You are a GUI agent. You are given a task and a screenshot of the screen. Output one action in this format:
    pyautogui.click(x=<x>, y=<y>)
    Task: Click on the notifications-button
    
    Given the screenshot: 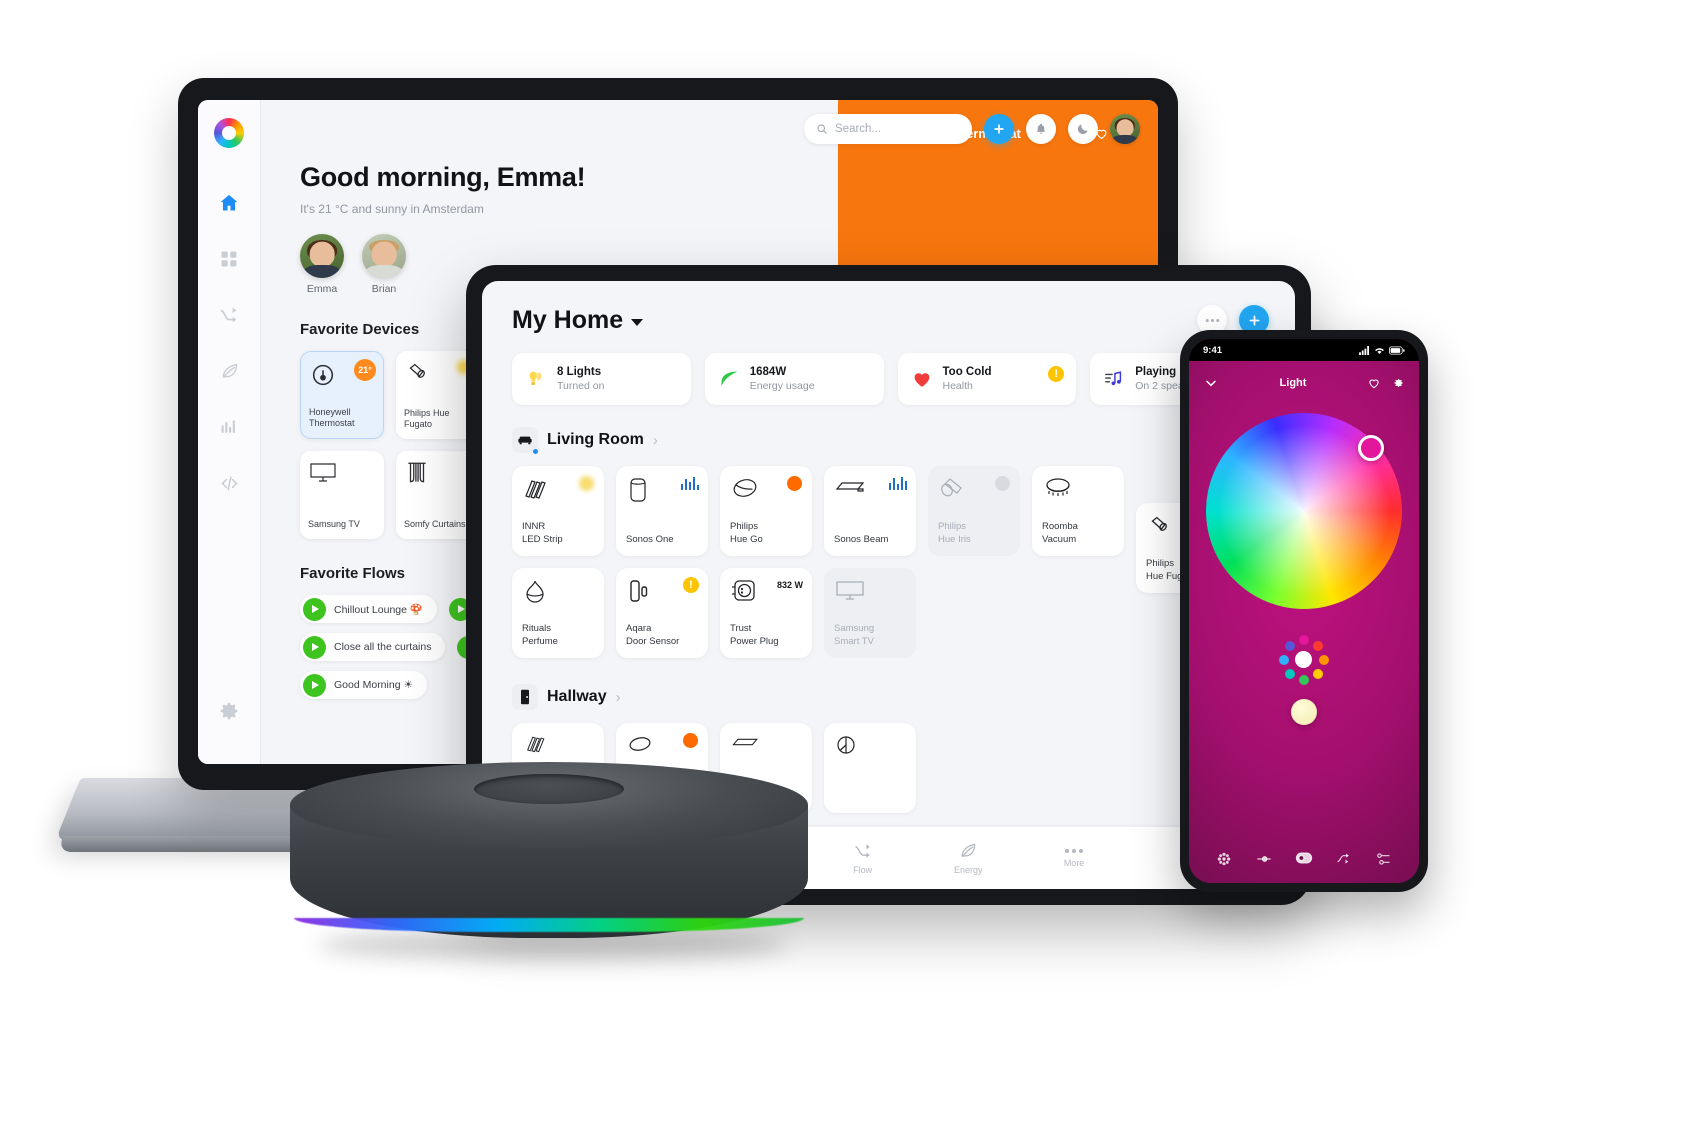 What is the action you would take?
    pyautogui.click(x=1041, y=129)
    